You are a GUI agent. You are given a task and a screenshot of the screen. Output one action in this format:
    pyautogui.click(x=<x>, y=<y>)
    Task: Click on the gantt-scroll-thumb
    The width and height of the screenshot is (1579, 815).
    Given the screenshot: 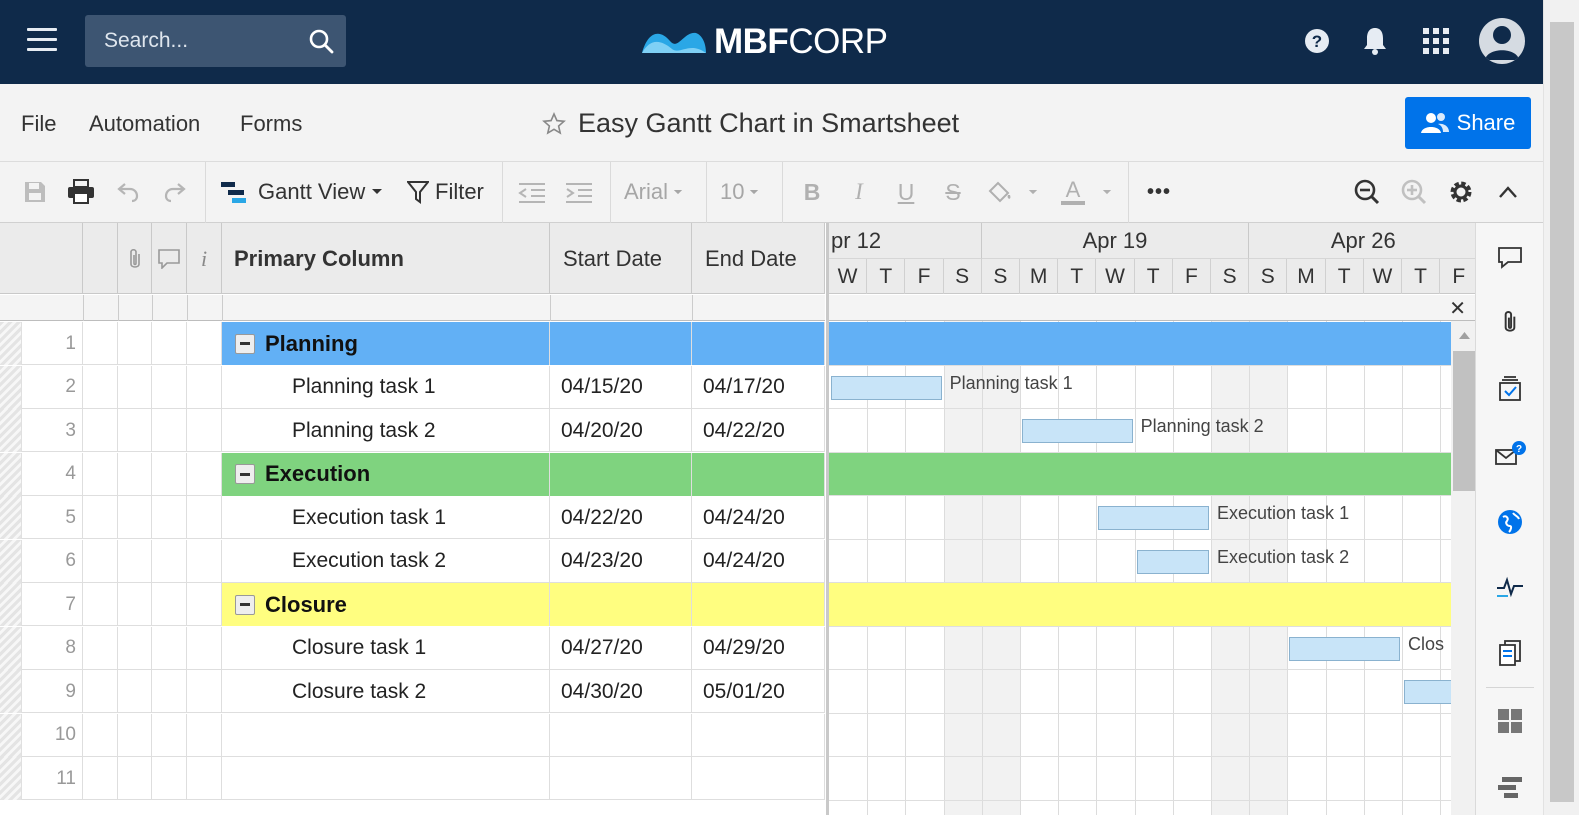 What is the action you would take?
    pyautogui.click(x=1464, y=421)
    